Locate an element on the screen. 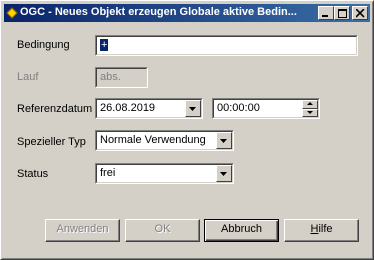 The image size is (374, 260). cancel-button: Abbruch is located at coordinates (241, 230).